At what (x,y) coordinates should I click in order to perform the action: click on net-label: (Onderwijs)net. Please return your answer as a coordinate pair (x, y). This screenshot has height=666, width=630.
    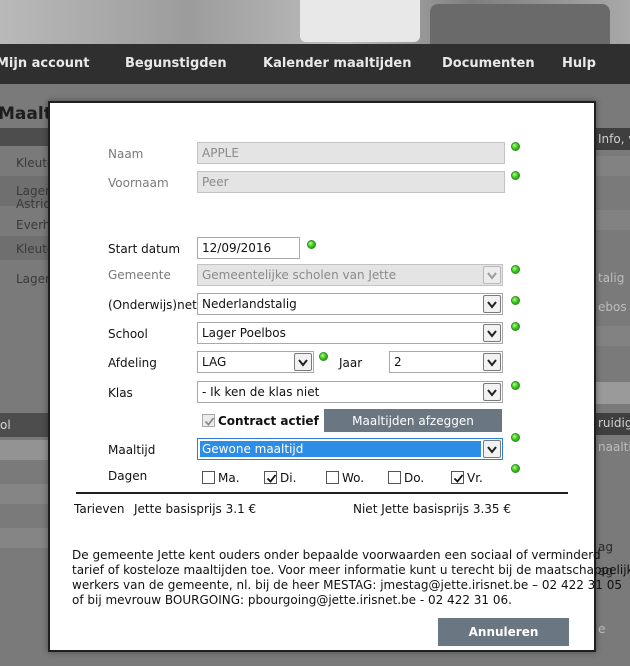
    Looking at the image, I should click on (152, 305).